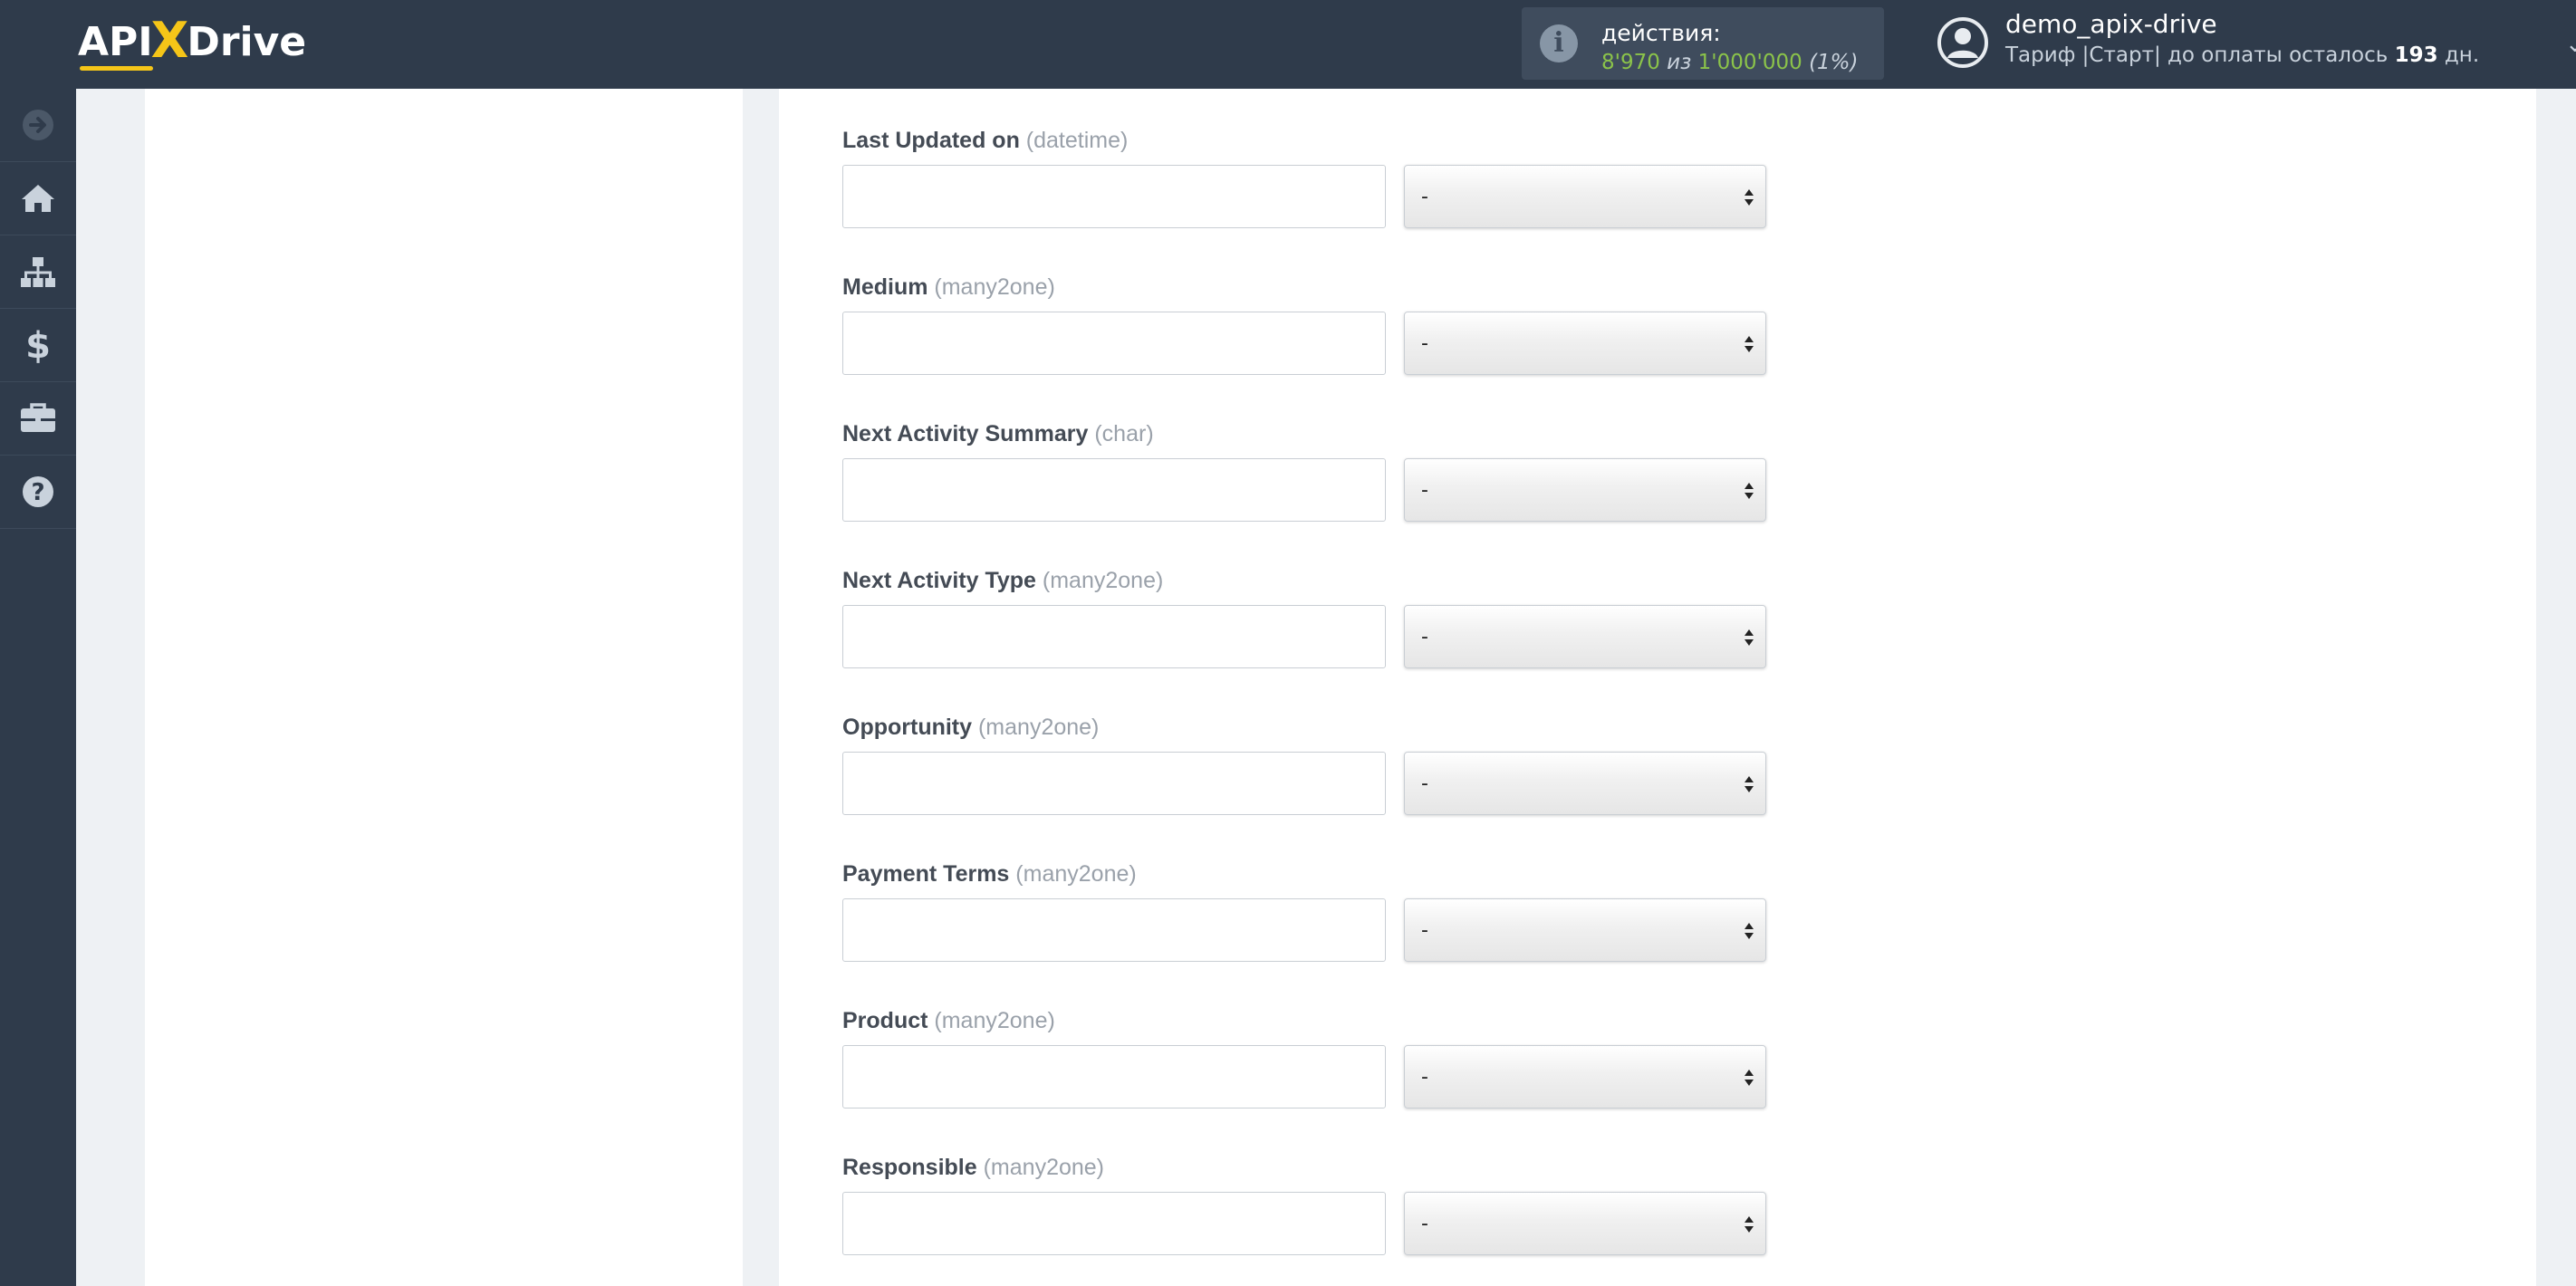 This screenshot has width=2576, height=1286. Describe the element at coordinates (2462, 55) in the screenshot. I see `plan-days-suffix: дн.` at that location.